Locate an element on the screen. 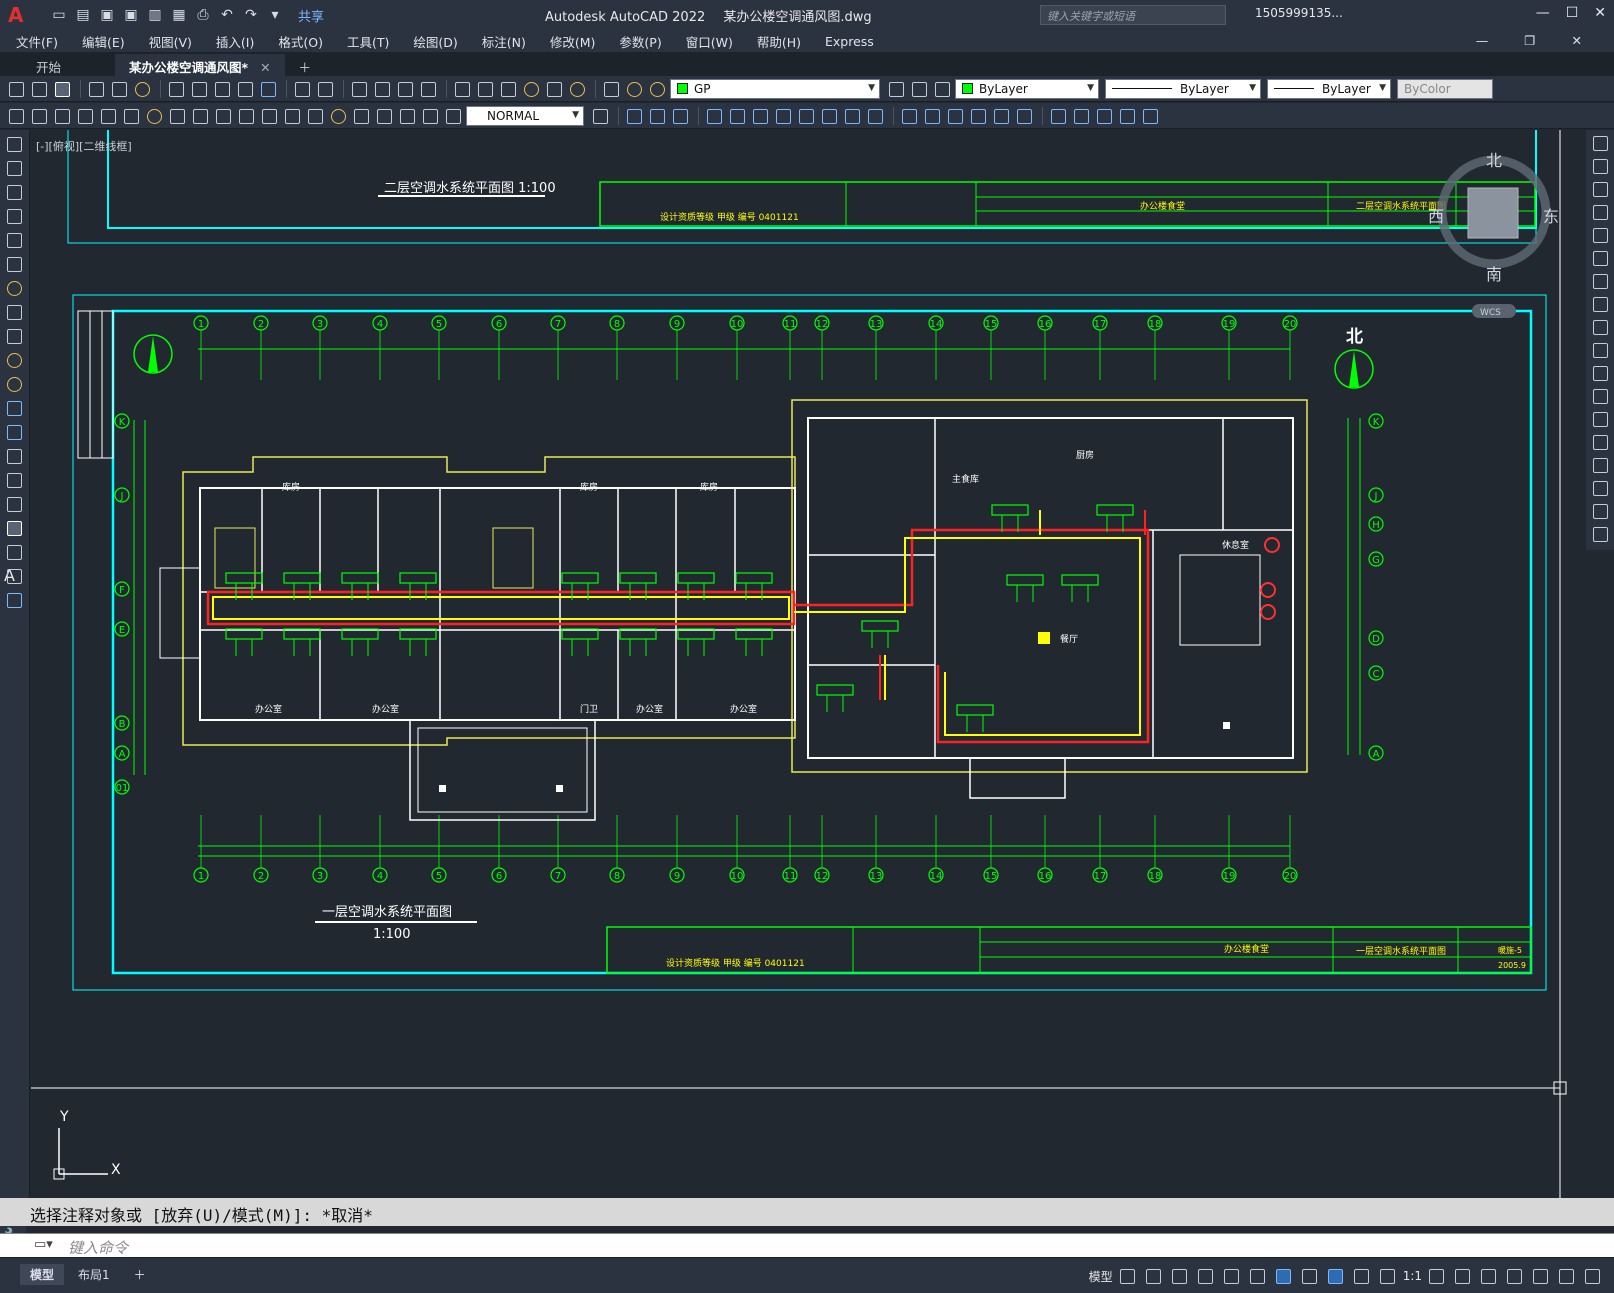 This screenshot has width=1614, height=1293. snap-icon is located at coordinates (1153, 1276).